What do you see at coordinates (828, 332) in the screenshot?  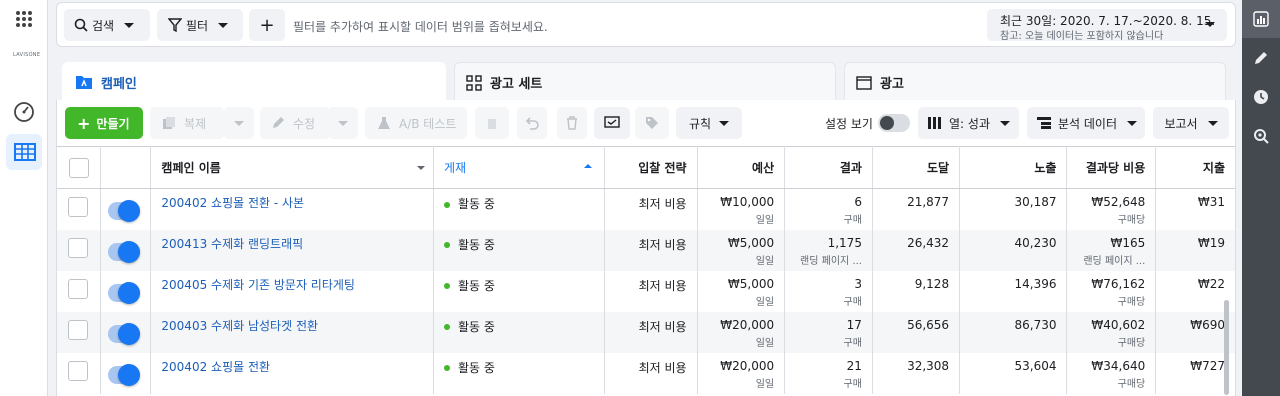 I see `results-cell: 17 구매` at bounding box center [828, 332].